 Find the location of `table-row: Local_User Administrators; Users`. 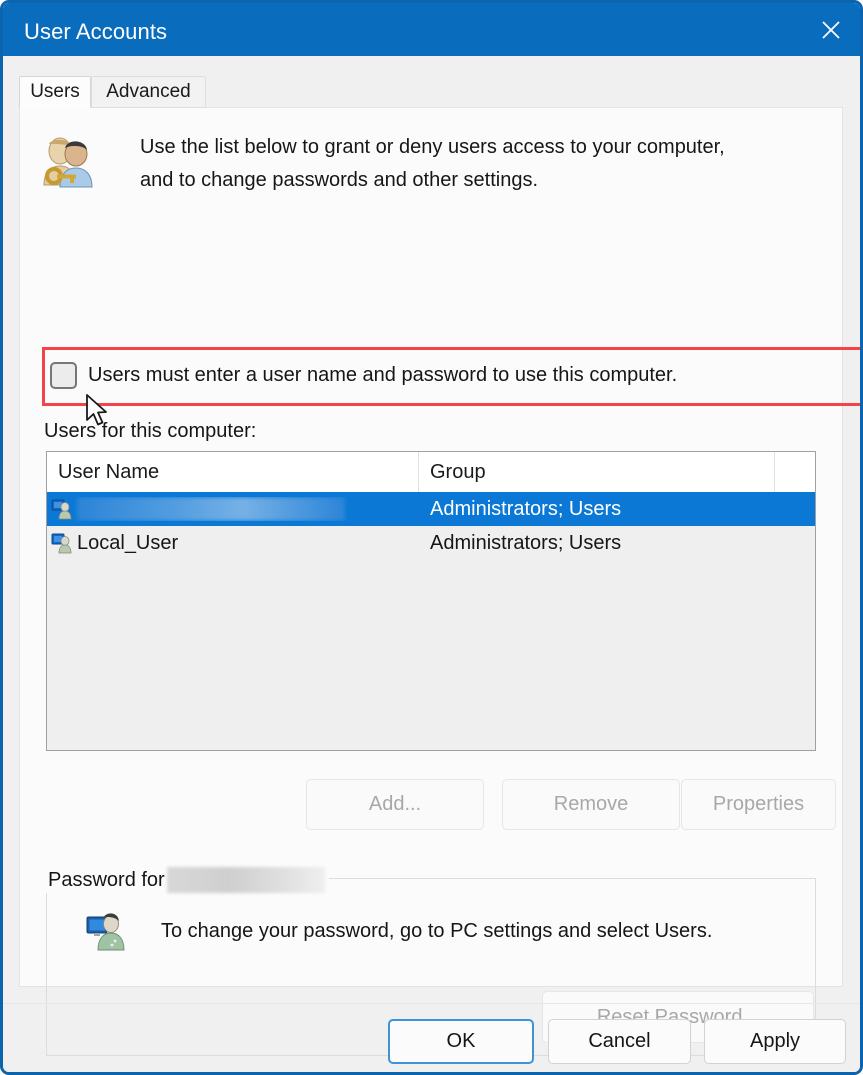

table-row: Local_User Administrators; Users is located at coordinates (431, 543).